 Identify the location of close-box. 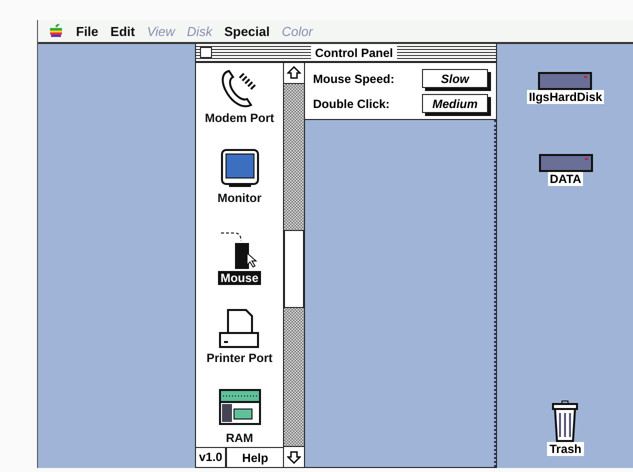
(206, 52).